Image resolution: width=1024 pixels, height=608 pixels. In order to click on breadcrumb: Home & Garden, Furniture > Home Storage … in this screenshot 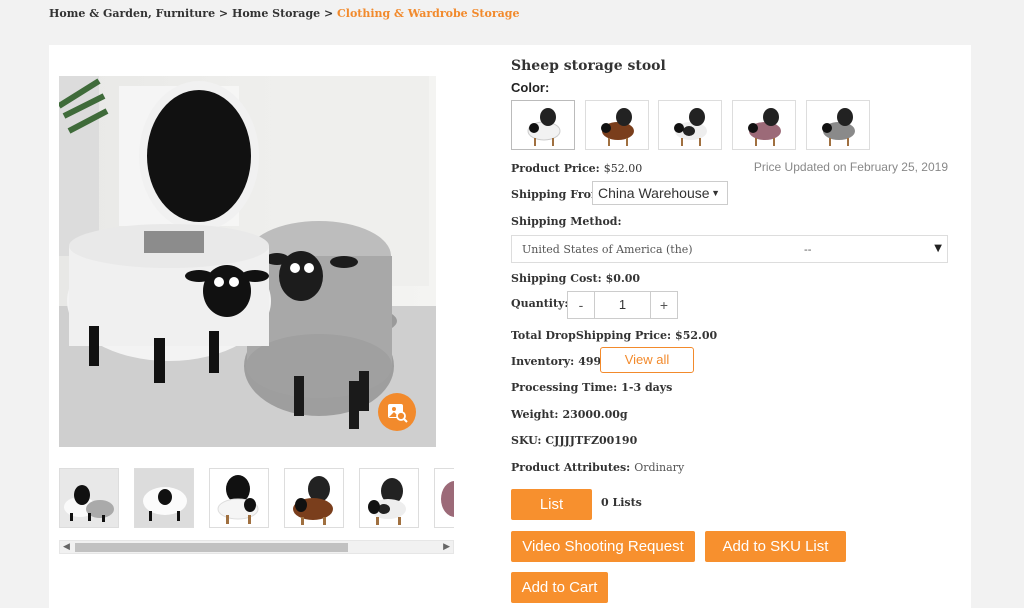, I will do `click(284, 13)`.